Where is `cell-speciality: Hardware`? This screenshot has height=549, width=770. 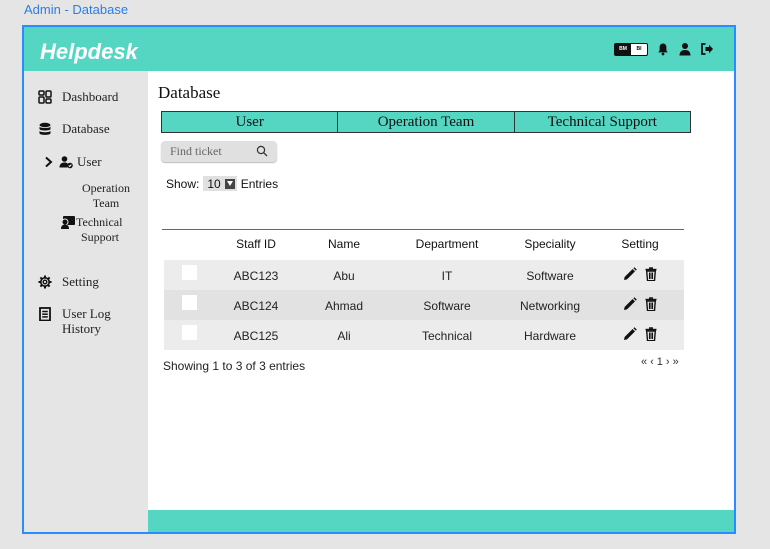 cell-speciality: Hardware is located at coordinates (550, 336).